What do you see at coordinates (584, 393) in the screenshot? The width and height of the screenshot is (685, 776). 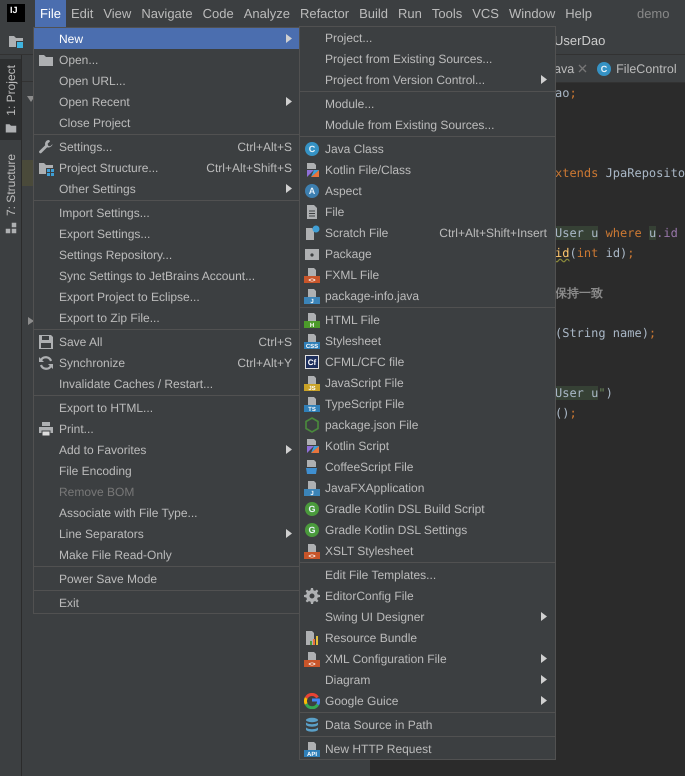 I see `code-line: User u")` at bounding box center [584, 393].